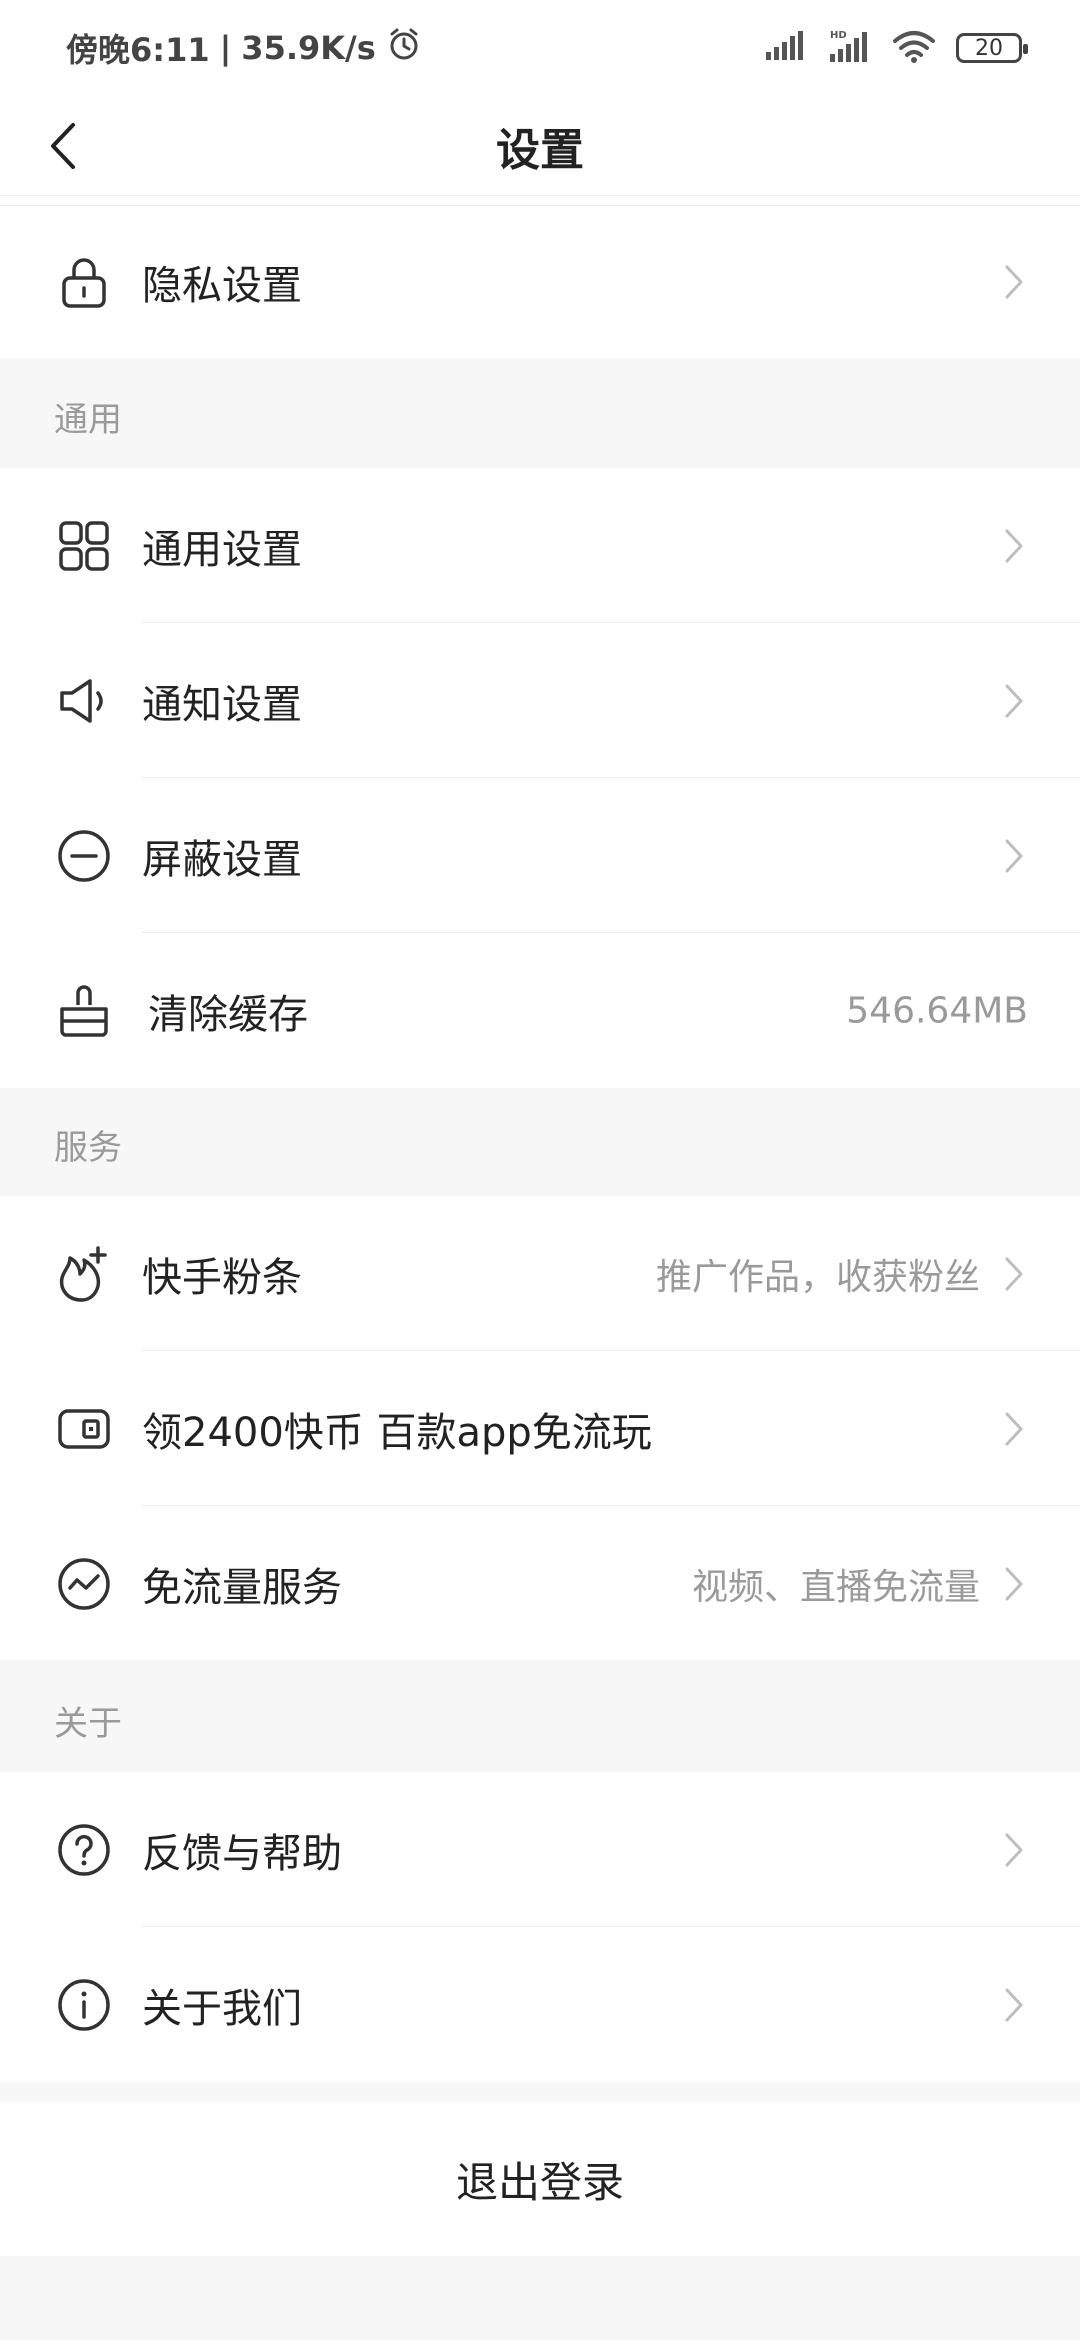 The image size is (1080, 2340). What do you see at coordinates (540, 201) in the screenshot?
I see `top-divider` at bounding box center [540, 201].